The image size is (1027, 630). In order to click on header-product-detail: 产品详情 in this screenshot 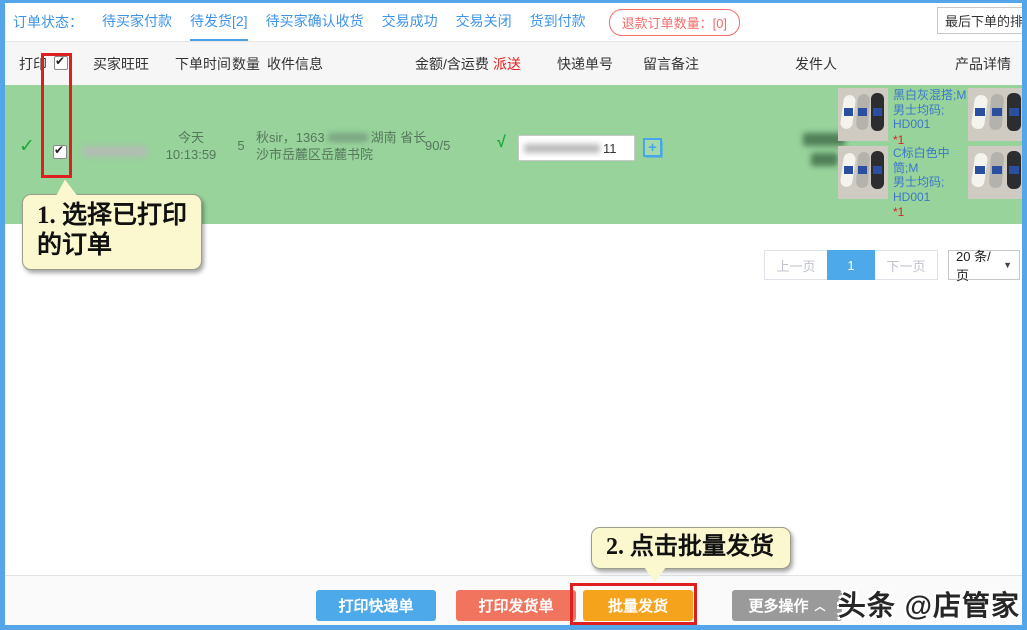, I will do `click(983, 63)`.